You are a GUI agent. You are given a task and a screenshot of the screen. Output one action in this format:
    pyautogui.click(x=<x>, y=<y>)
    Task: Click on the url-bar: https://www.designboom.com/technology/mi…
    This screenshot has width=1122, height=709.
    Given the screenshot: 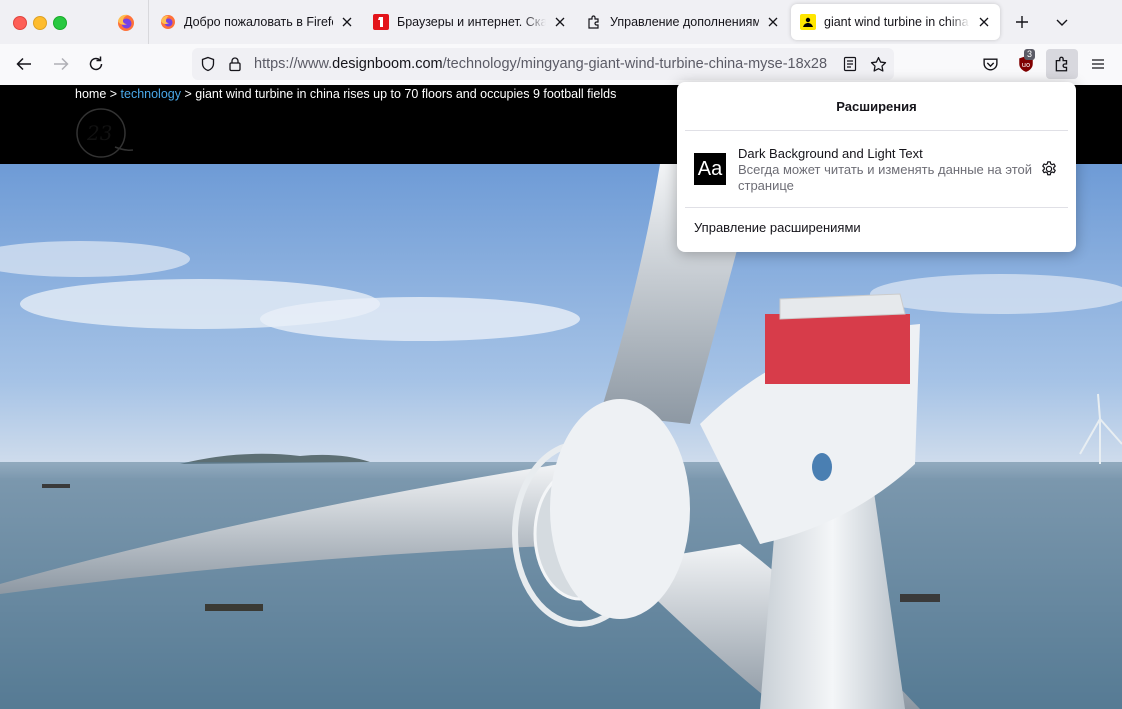 What is the action you would take?
    pyautogui.click(x=543, y=64)
    